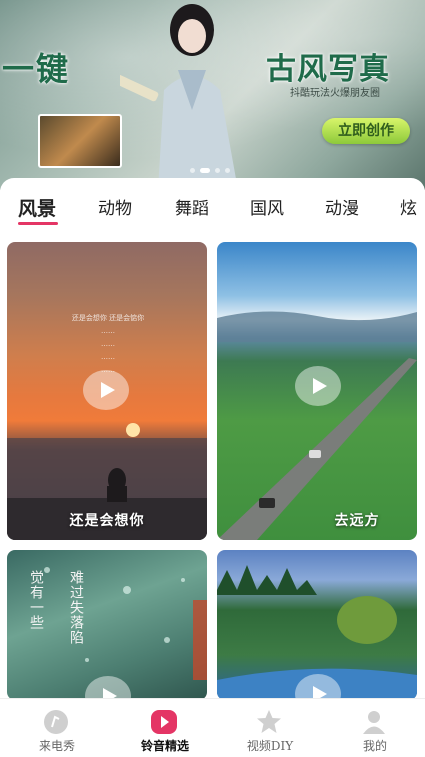  Describe the element at coordinates (342, 206) in the screenshot. I see `tab-anime: 动漫` at that location.